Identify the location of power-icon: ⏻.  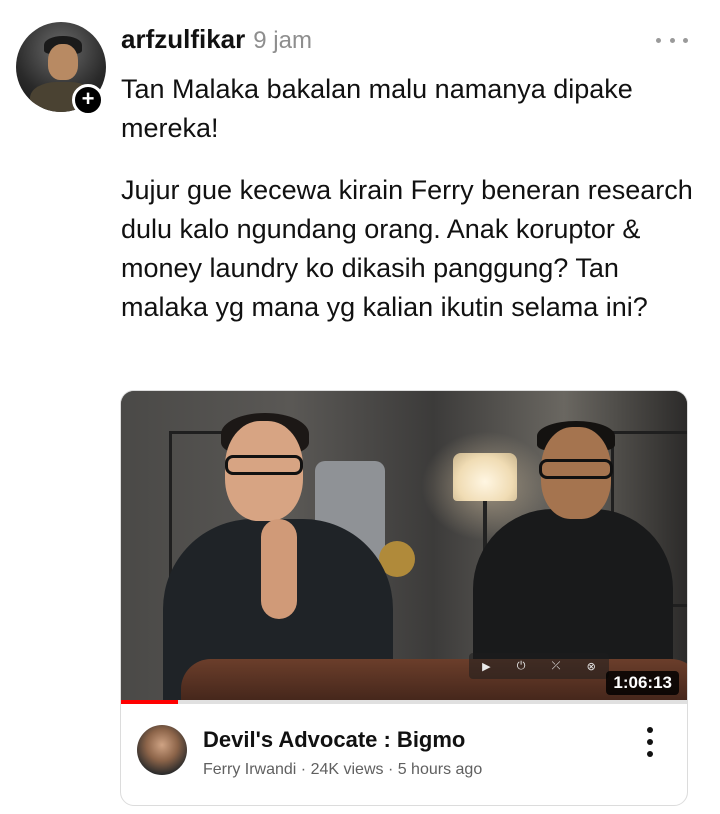
(521, 666).